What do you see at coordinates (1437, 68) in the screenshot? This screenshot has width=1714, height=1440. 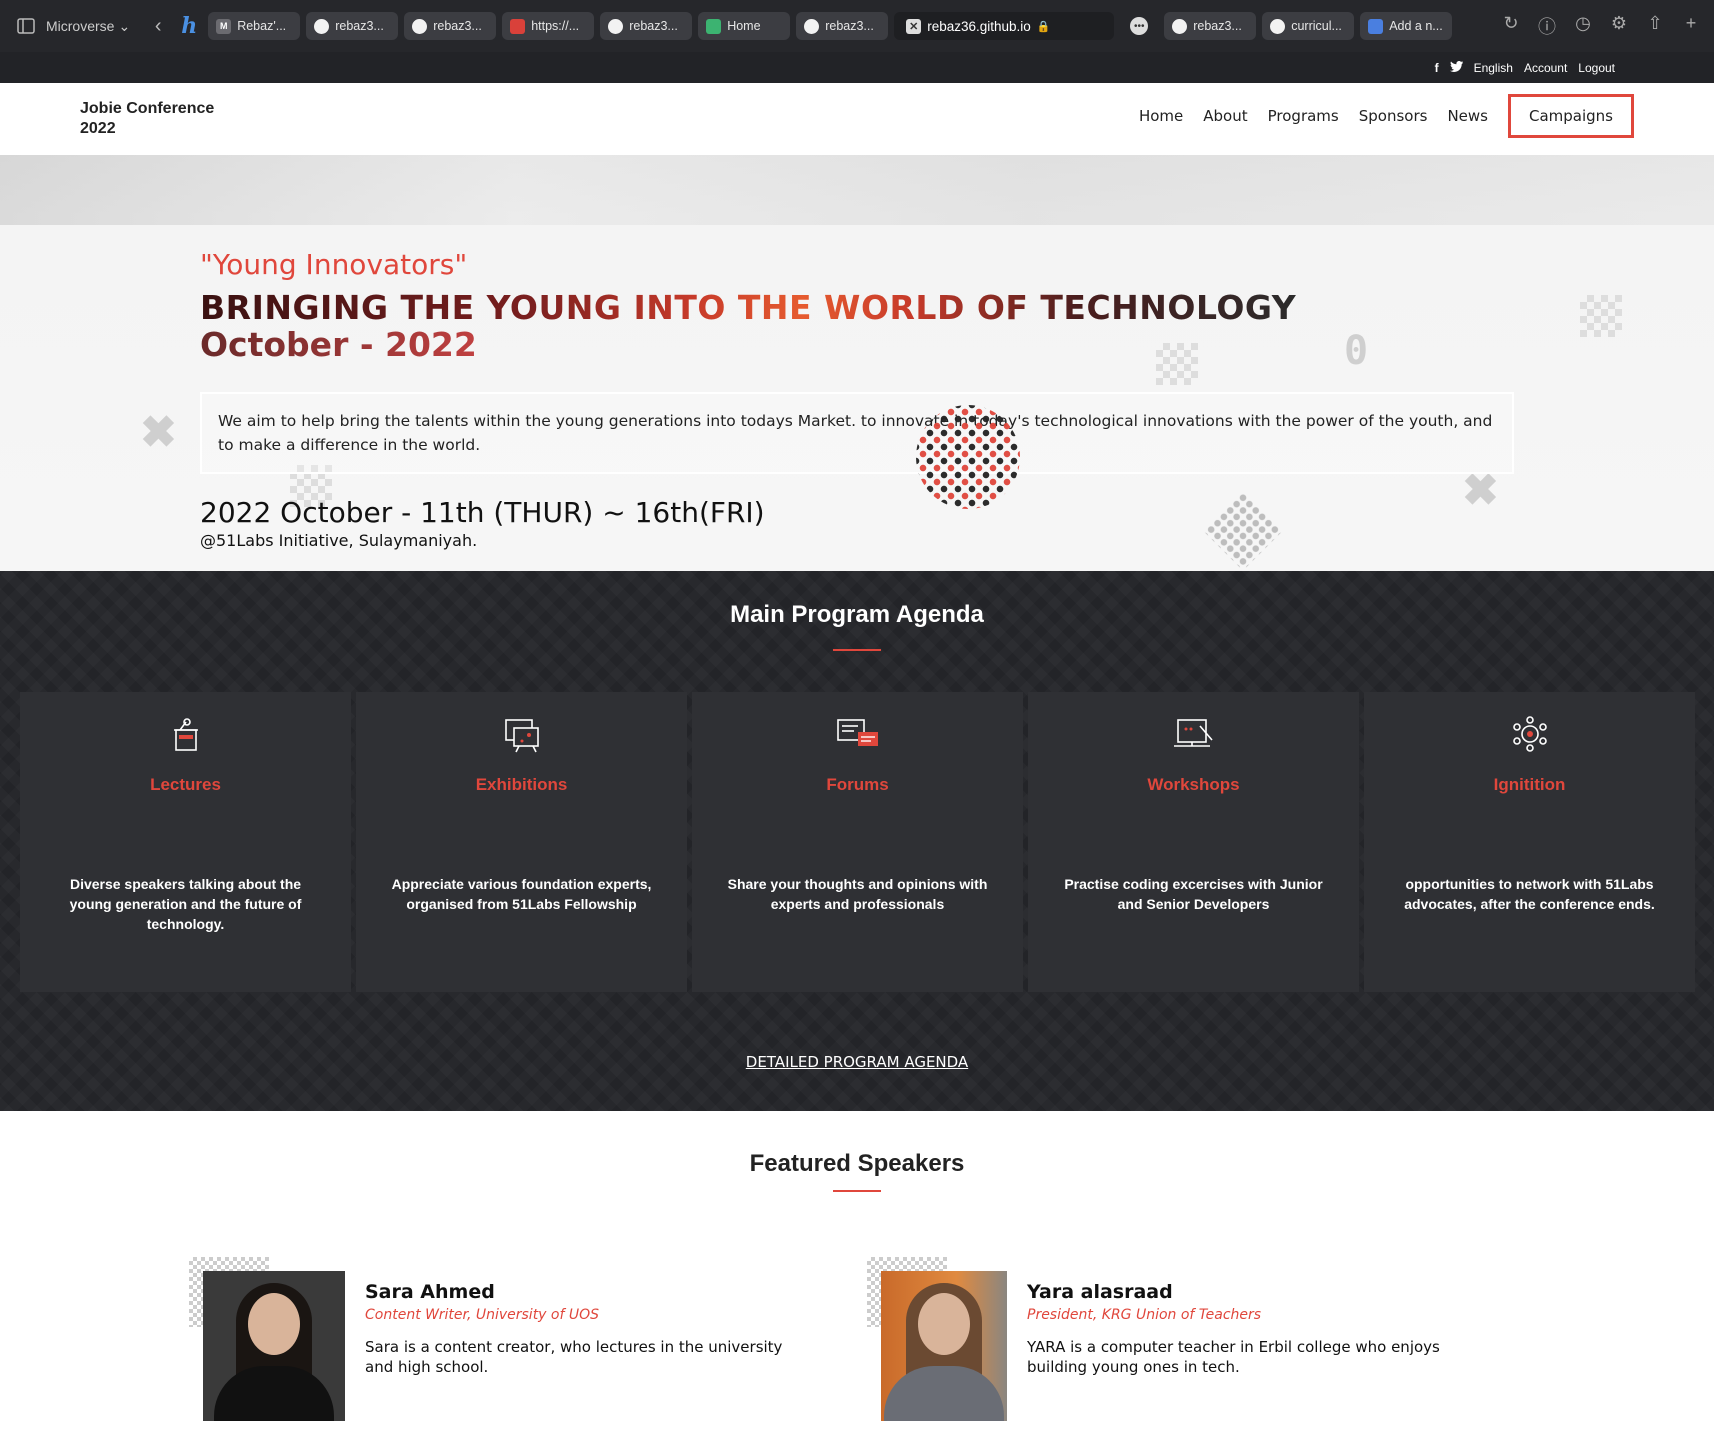 I see `facebook-icon: f` at bounding box center [1437, 68].